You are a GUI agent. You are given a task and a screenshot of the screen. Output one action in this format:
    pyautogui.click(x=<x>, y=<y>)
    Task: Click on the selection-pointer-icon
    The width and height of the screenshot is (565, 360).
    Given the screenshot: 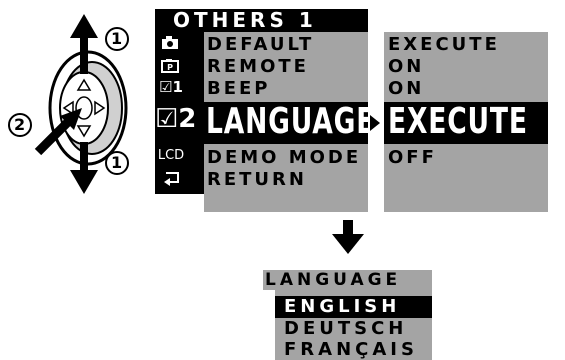 What is the action you would take?
    pyautogui.click(x=375, y=123)
    